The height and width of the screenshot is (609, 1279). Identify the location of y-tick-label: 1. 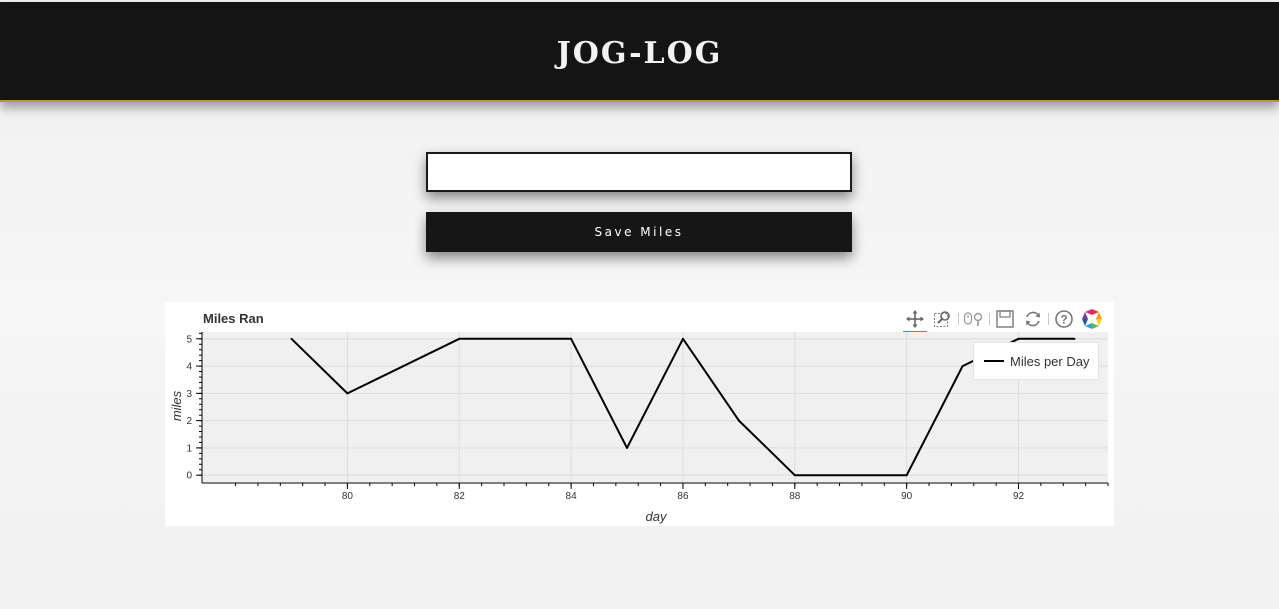
(189, 448).